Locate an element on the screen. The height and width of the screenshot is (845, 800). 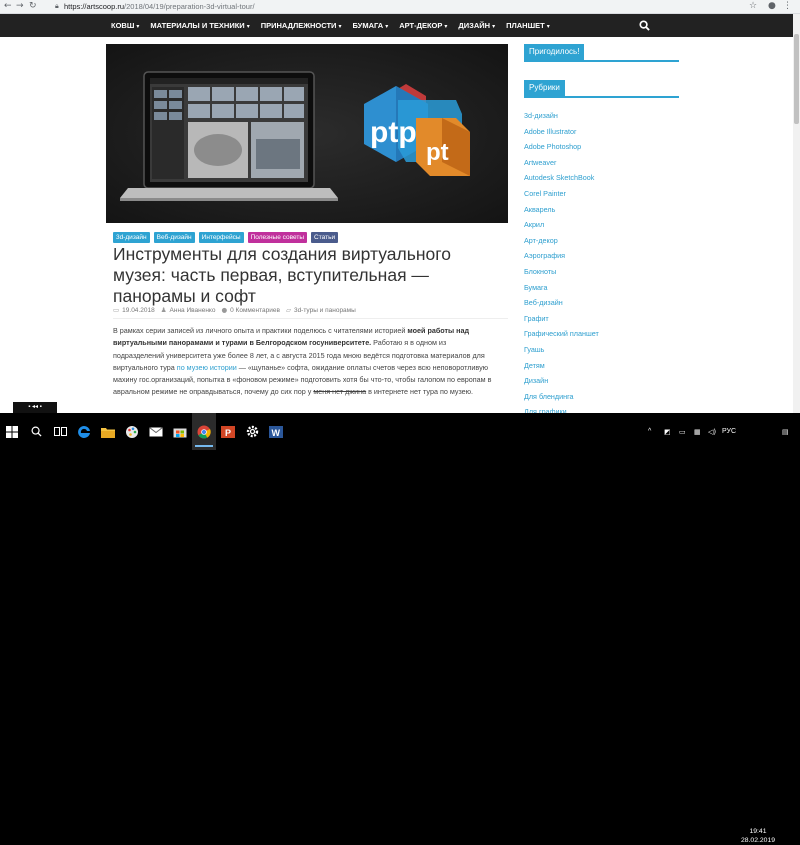
edge-browser-icon is located at coordinates (84, 431).